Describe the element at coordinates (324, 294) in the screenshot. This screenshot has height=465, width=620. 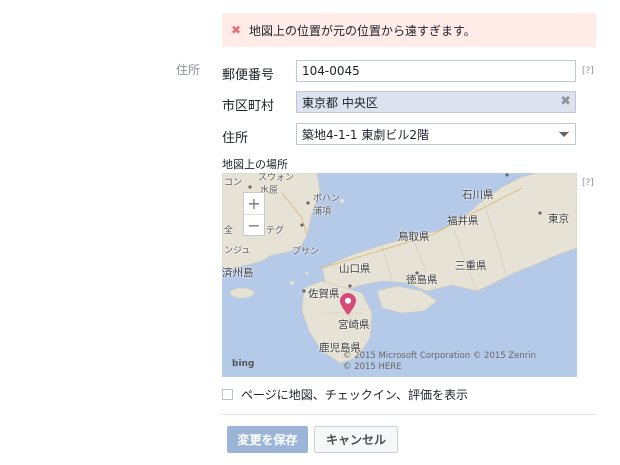
I see `map-label-saga: 佐賀県` at that location.